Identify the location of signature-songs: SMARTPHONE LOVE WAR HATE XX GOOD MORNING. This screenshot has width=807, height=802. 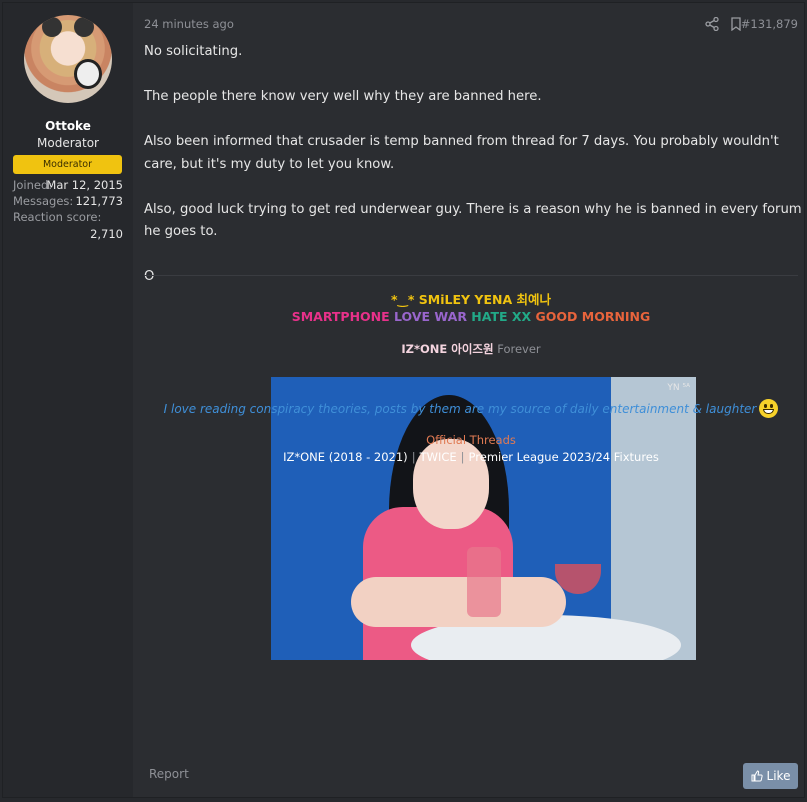
(471, 320).